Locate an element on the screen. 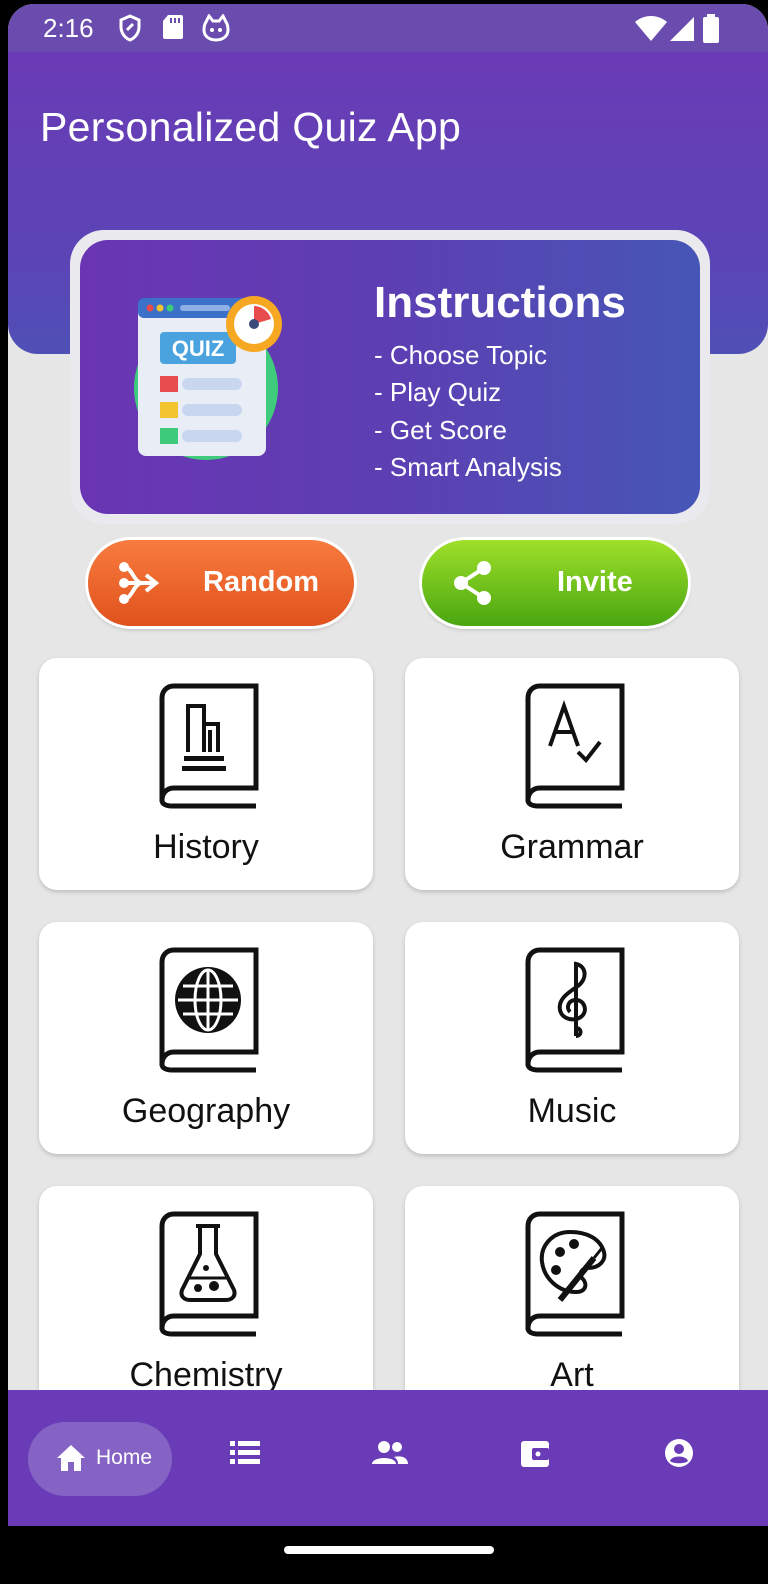 This screenshot has height=1584, width=768. app-title: Personalized Quiz App is located at coordinates (251, 127).